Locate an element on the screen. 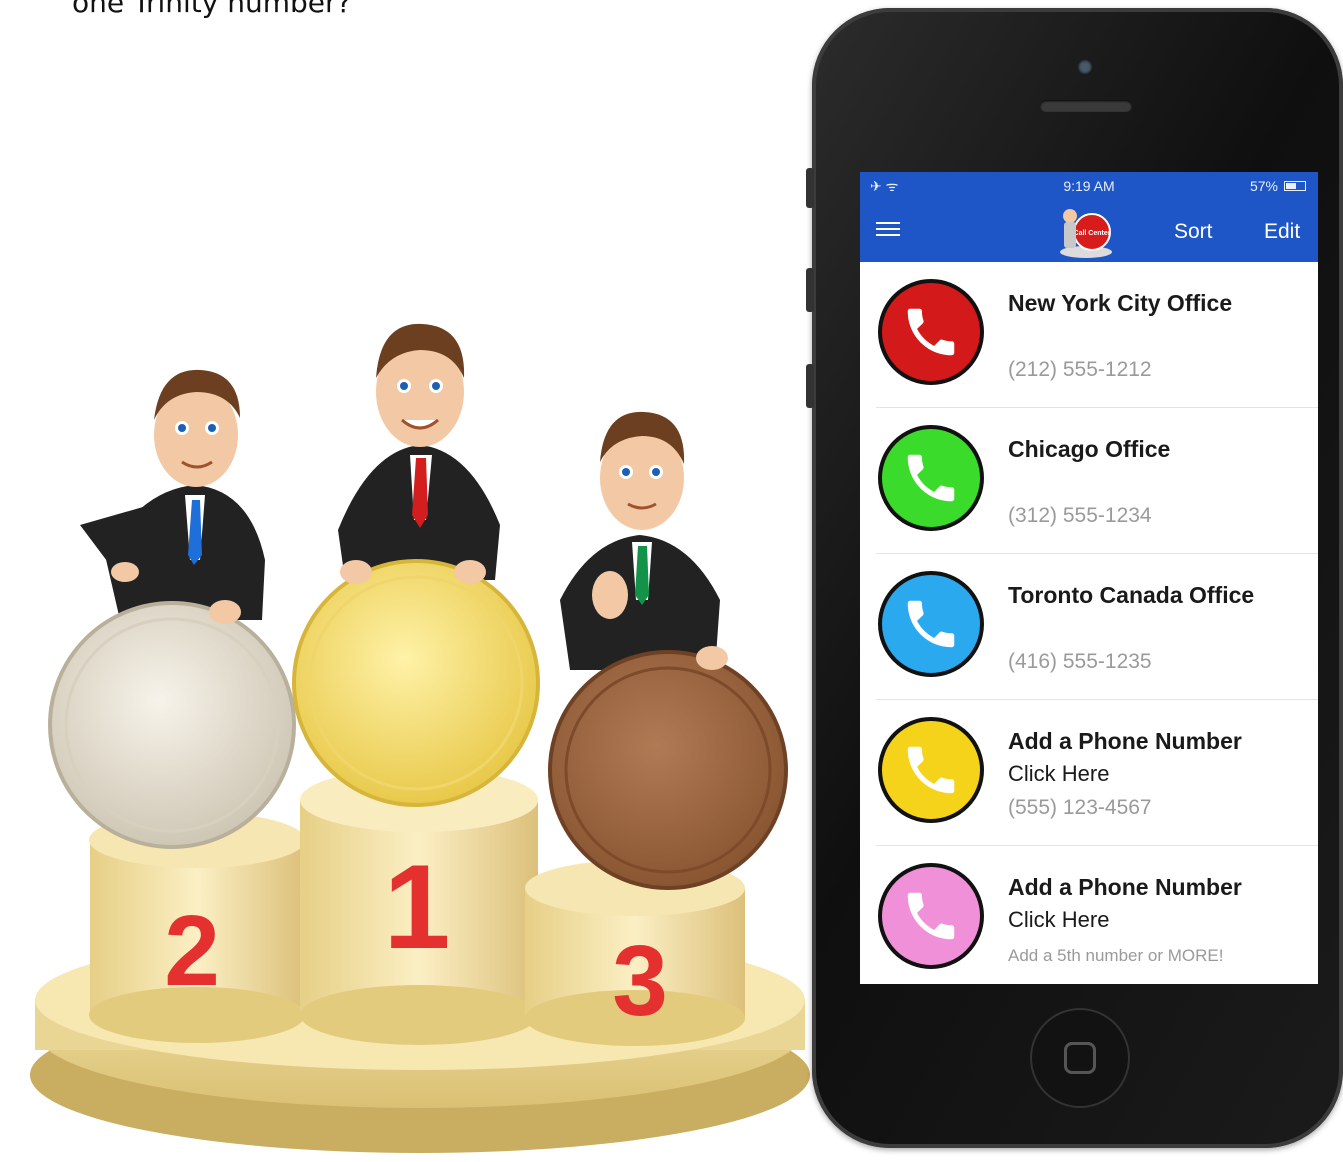  sort-button: Sort is located at coordinates (1193, 232).